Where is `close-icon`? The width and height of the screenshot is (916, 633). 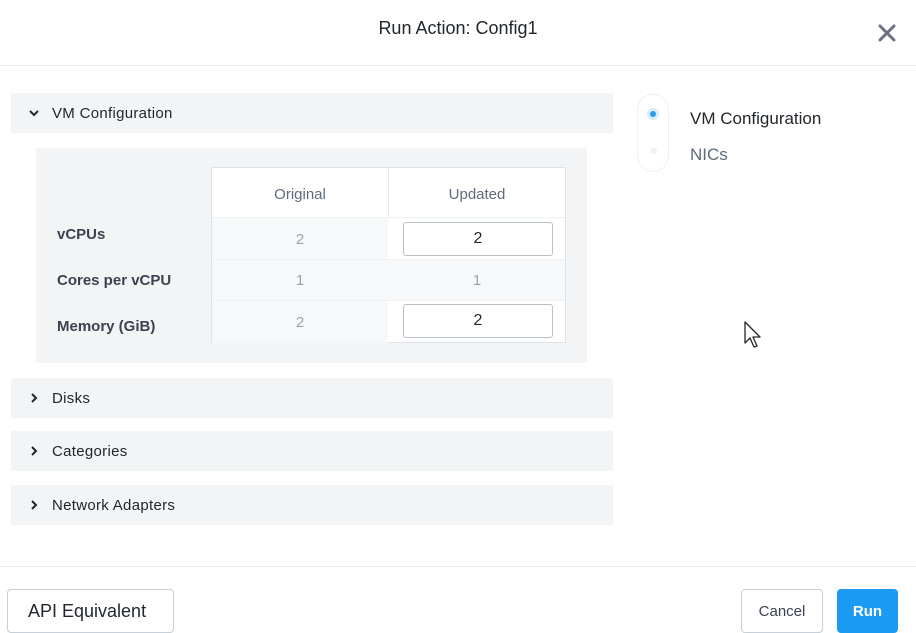 close-icon is located at coordinates (887, 33).